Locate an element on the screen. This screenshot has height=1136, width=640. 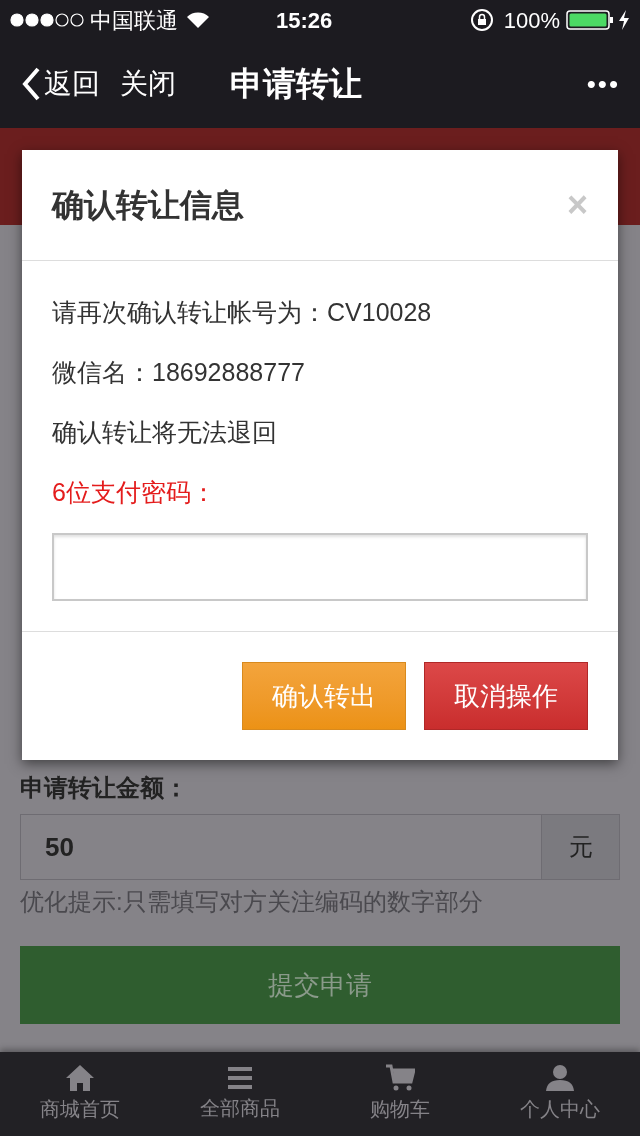
close-button: 关闭 is located at coordinates (148, 84).